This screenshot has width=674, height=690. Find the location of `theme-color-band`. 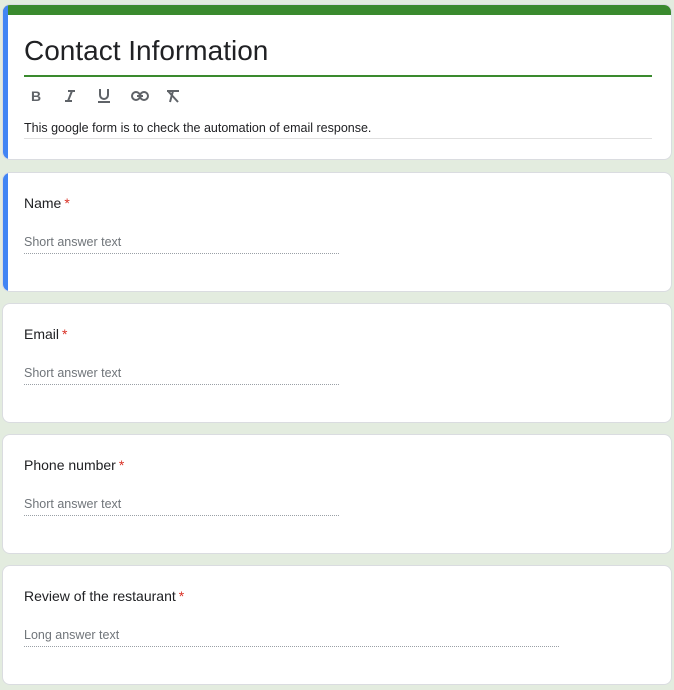

theme-color-band is located at coordinates (337, 10).